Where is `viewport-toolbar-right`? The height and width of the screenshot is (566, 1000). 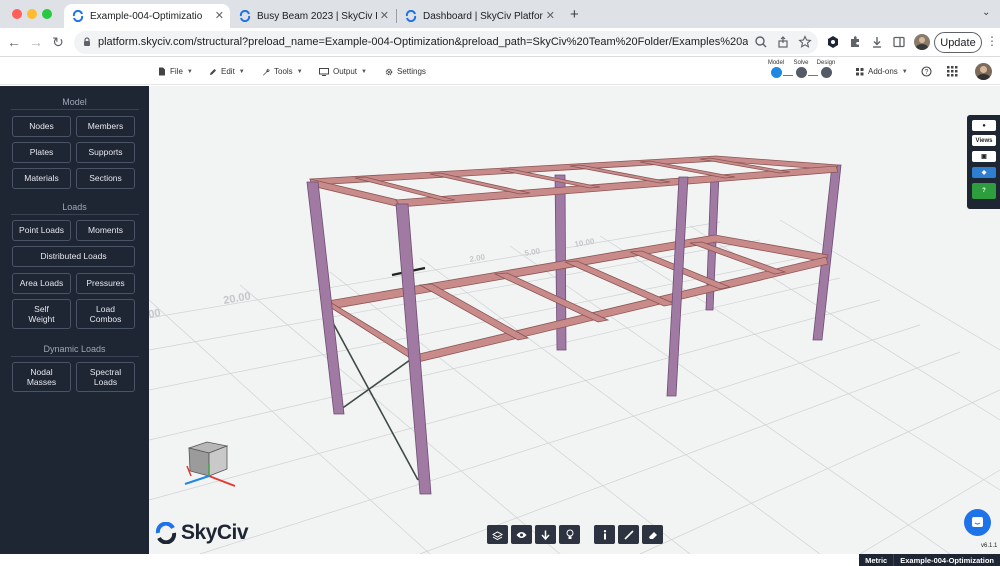 viewport-toolbar-right is located at coordinates (628, 534).